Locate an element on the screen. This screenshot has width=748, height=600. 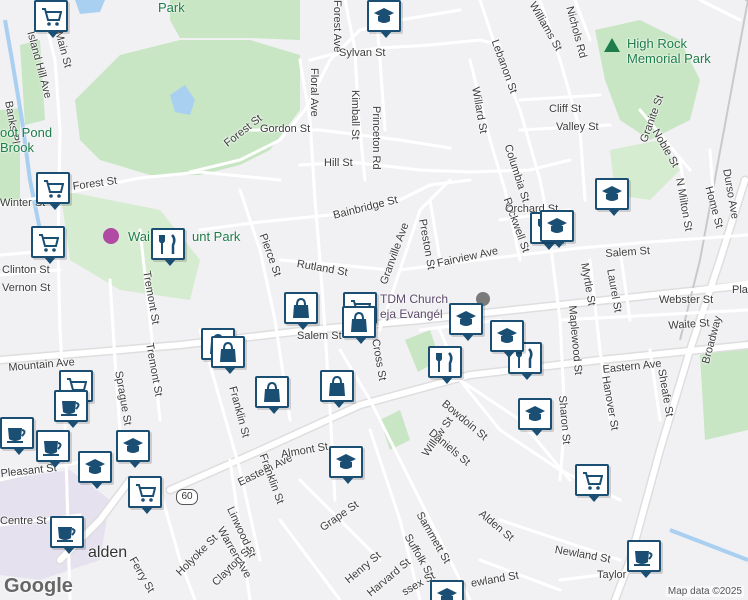
street-label: Salem St is located at coordinates (319, 336).